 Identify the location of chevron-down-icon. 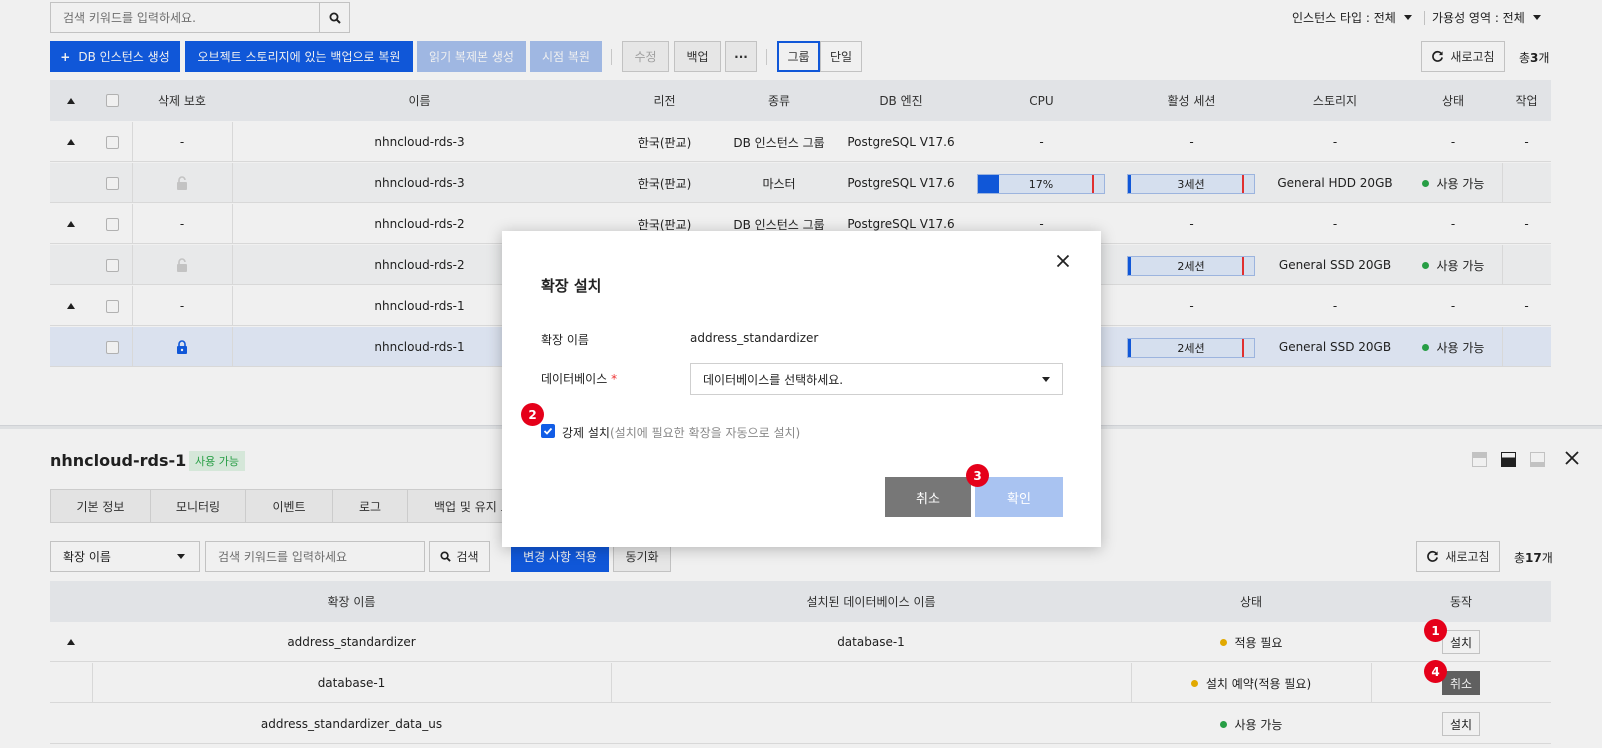
(1046, 379).